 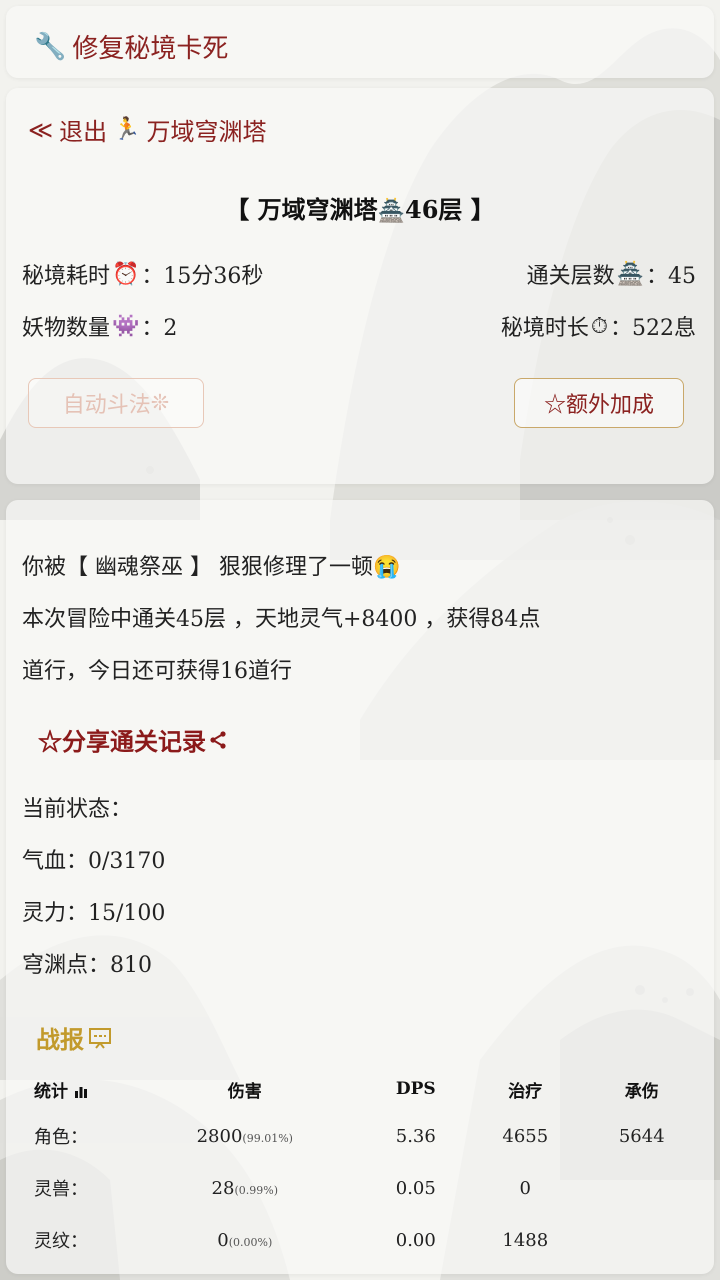 I want to click on header-damage: 伤害, so click(x=244, y=1091).